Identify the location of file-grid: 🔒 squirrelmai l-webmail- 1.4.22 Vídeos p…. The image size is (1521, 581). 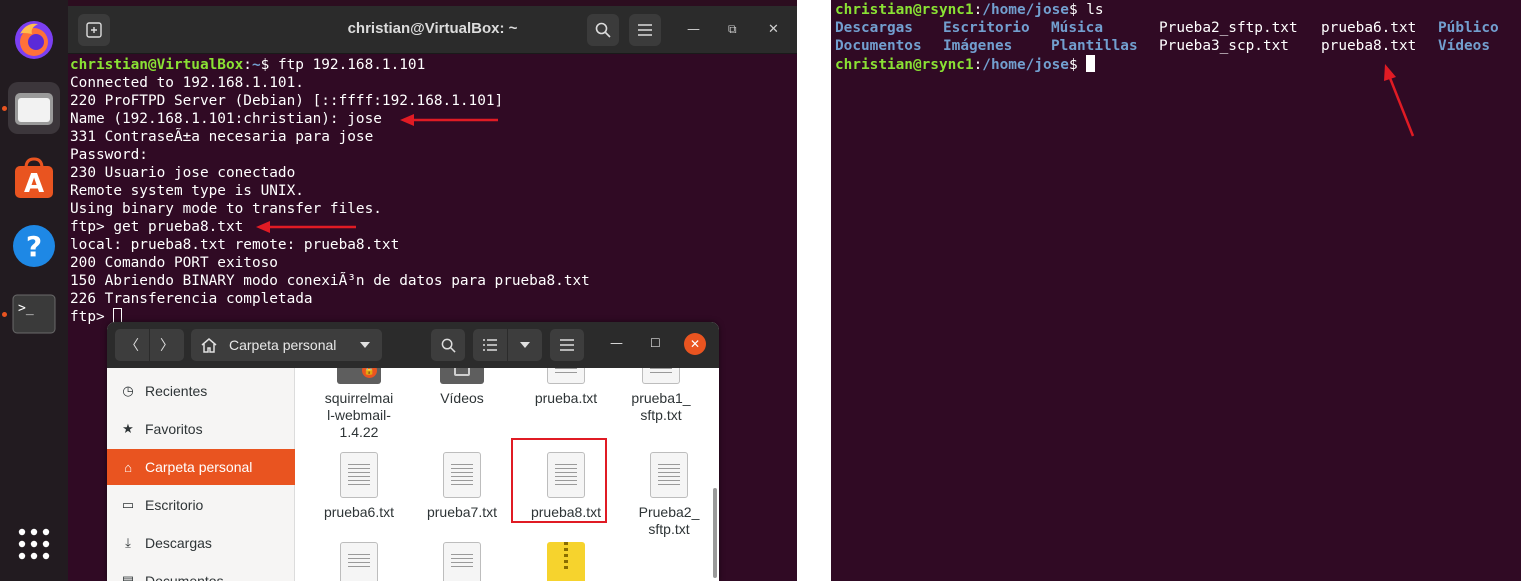
(507, 474).